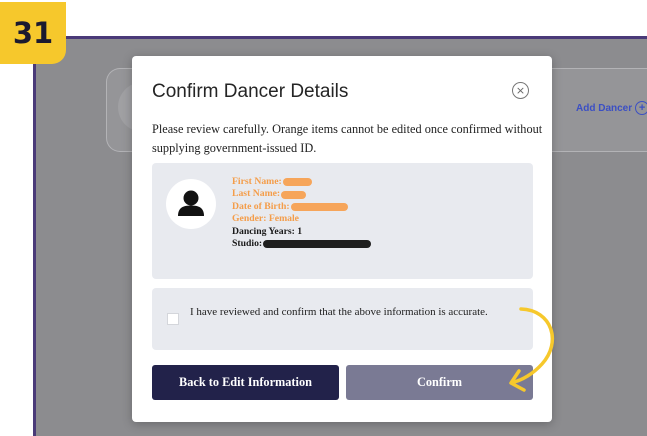 This screenshot has width=647, height=436. What do you see at coordinates (641, 108) in the screenshot?
I see `plus-circle-icon: +` at bounding box center [641, 108].